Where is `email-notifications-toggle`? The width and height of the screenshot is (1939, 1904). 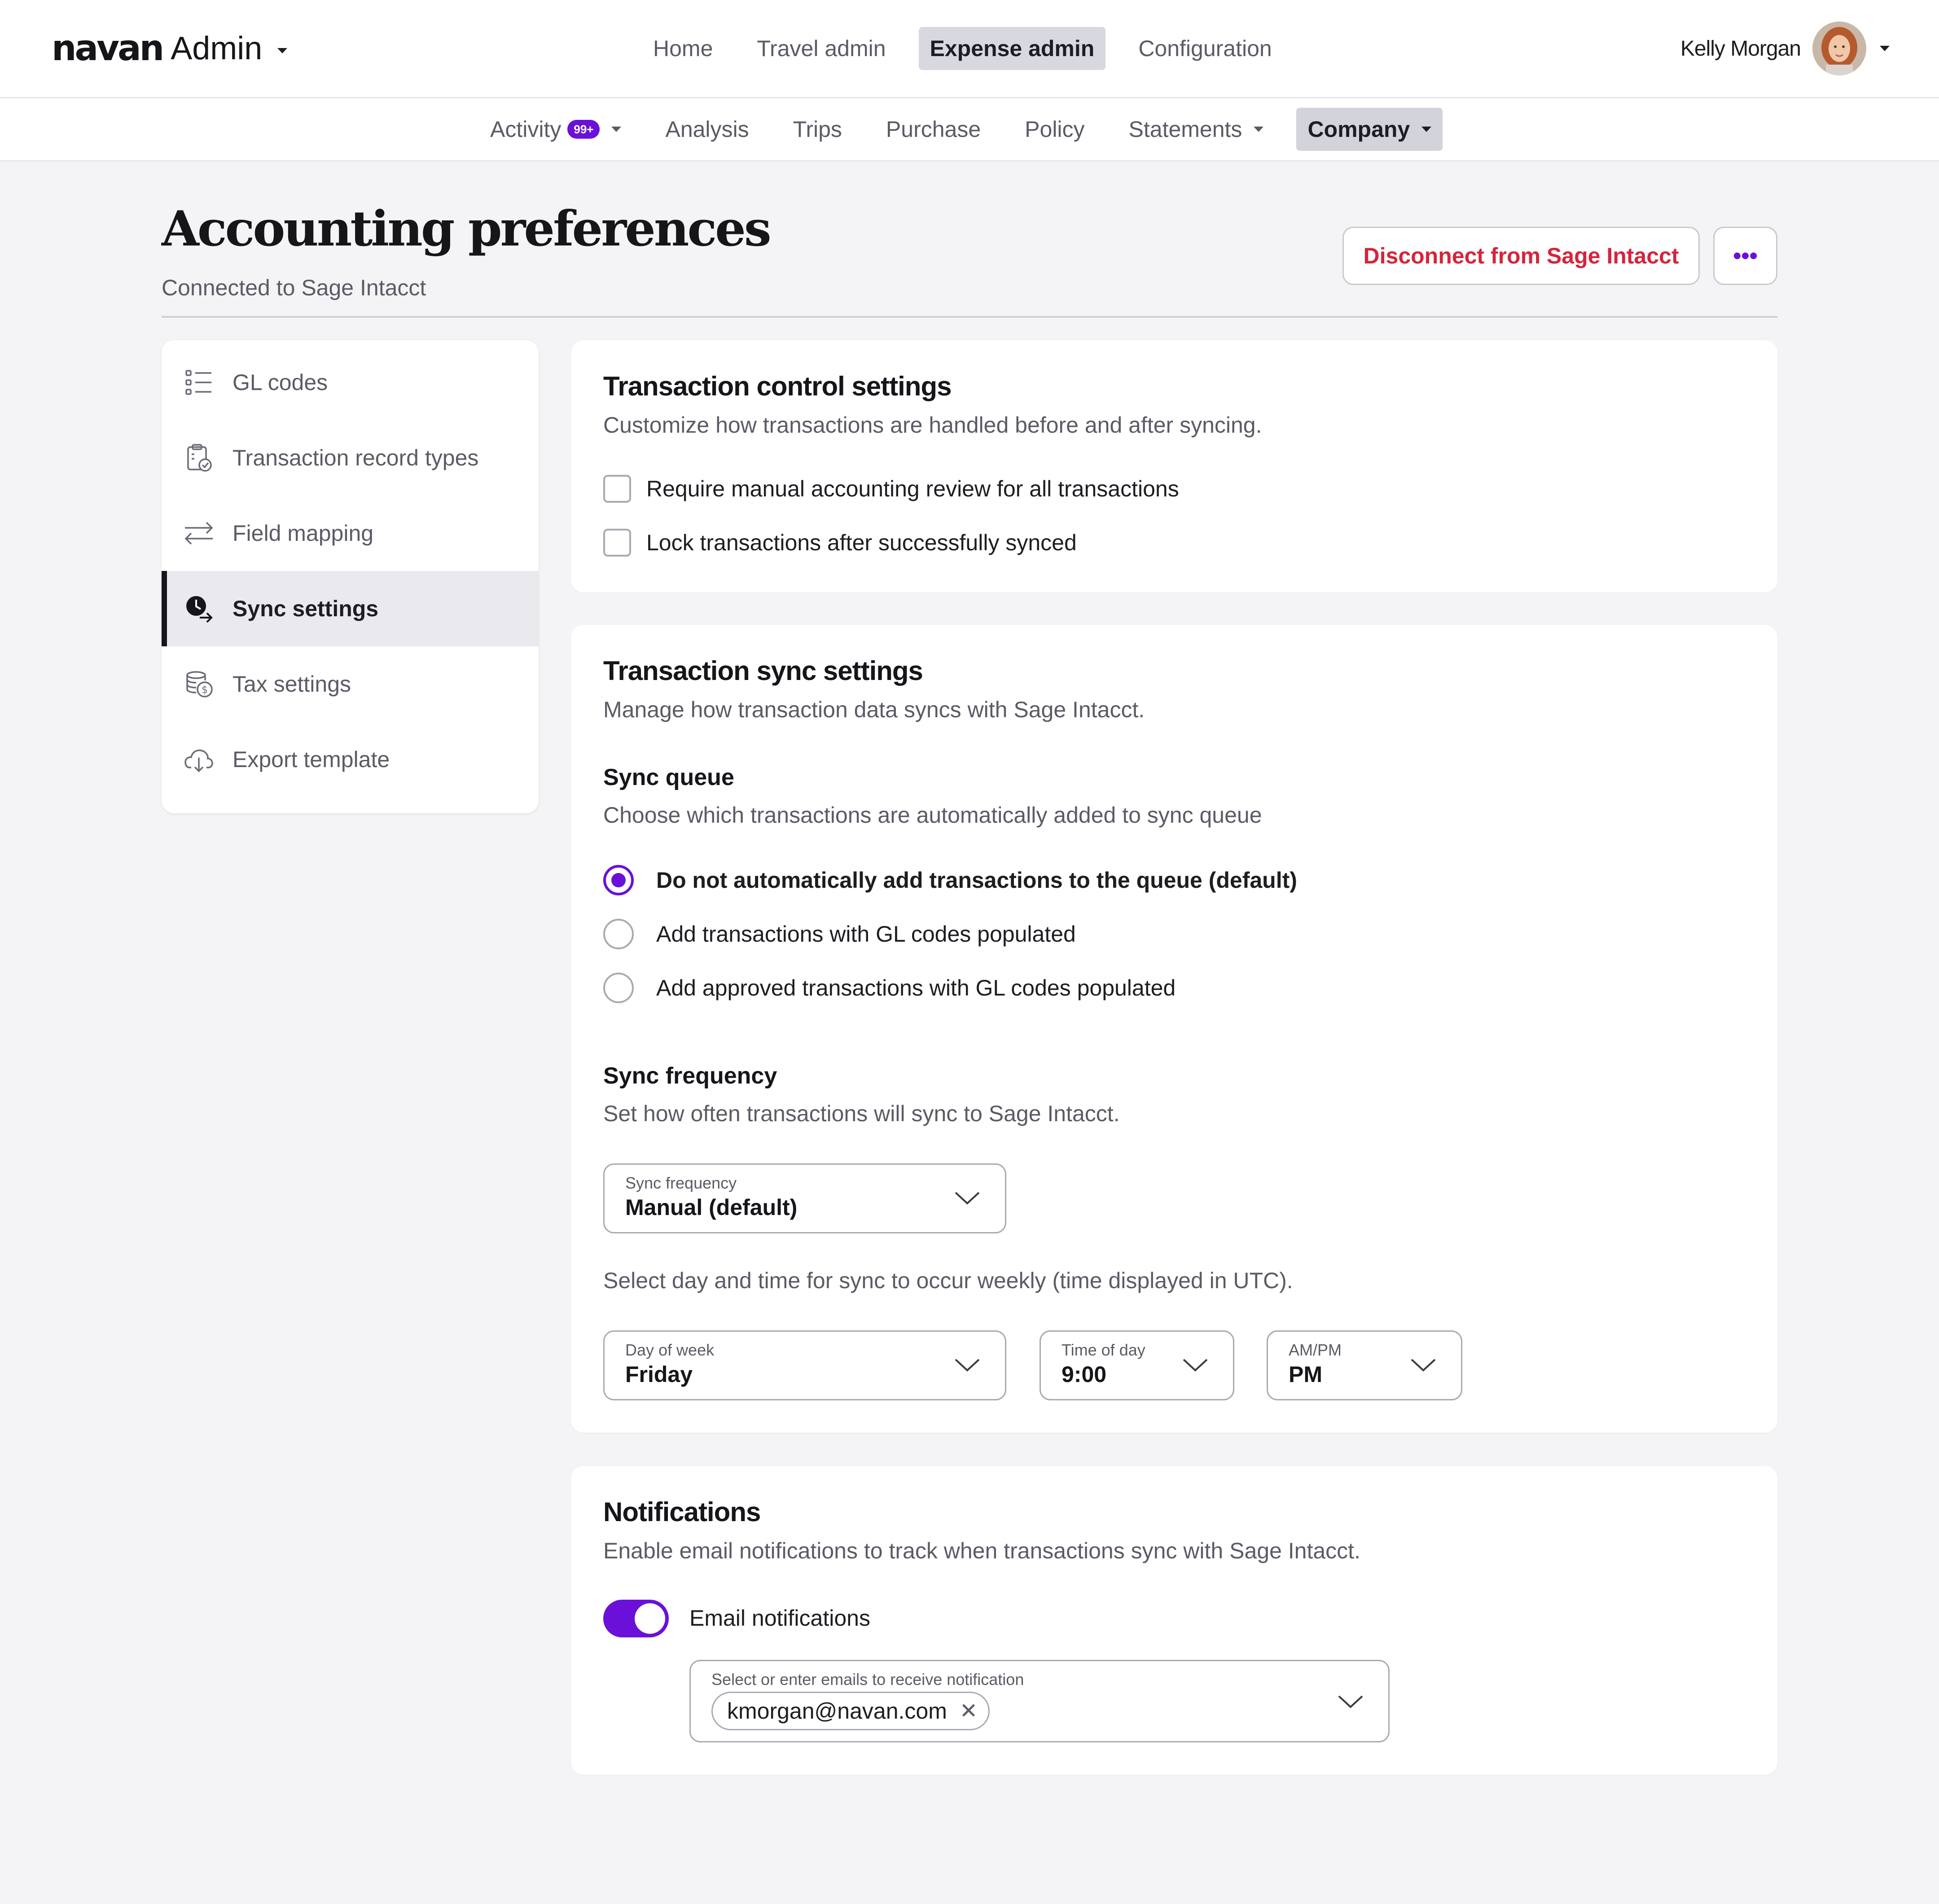 email-notifications-toggle is located at coordinates (636, 1618).